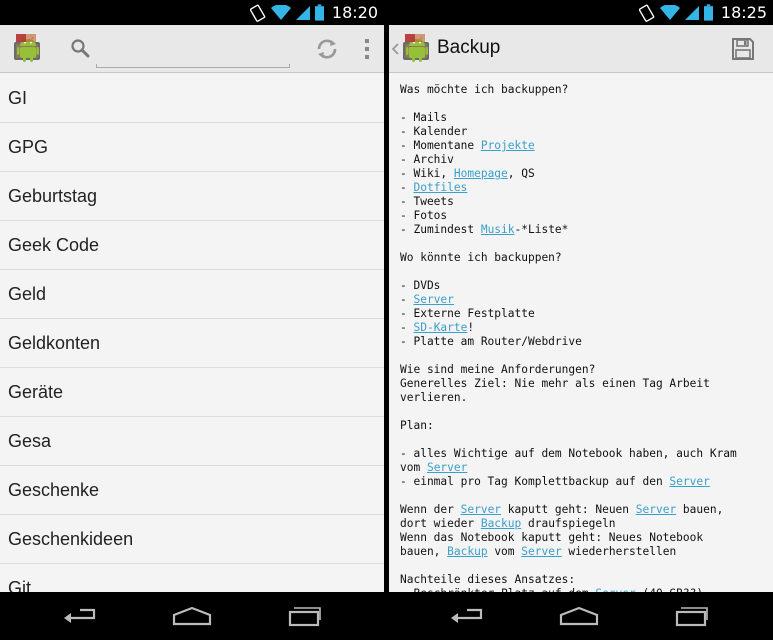 The image size is (773, 640). I want to click on note-text: - Zumindest, so click(440, 229).